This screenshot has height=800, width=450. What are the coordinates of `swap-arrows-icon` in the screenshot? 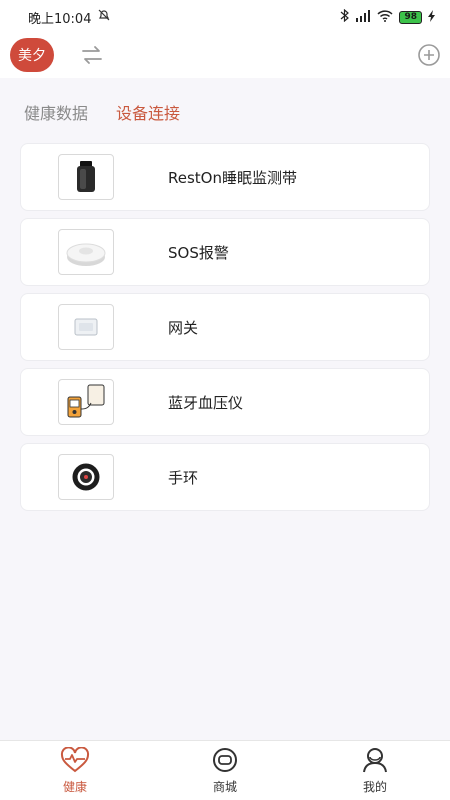 It's located at (92, 57).